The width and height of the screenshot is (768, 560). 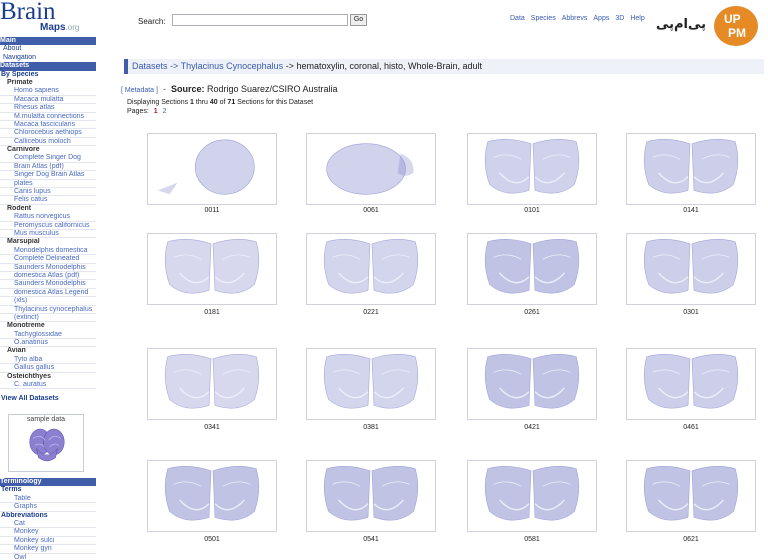 I want to click on sidebar-item: View All Datasets, so click(x=48, y=399).